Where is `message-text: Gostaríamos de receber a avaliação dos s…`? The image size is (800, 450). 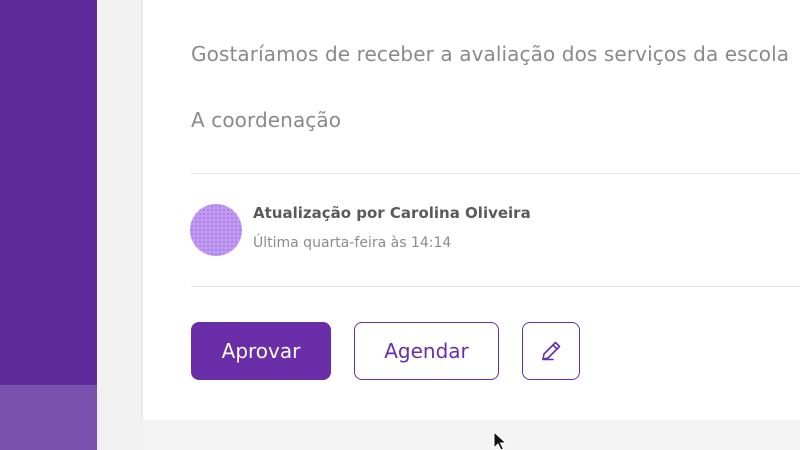
message-text: Gostaríamos de receber a avaliação dos s… is located at coordinates (490, 54).